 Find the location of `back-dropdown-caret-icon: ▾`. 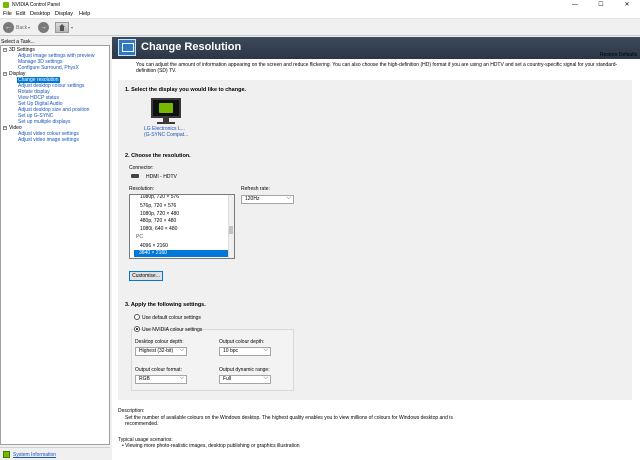

back-dropdown-caret-icon: ▾ is located at coordinates (29, 27).